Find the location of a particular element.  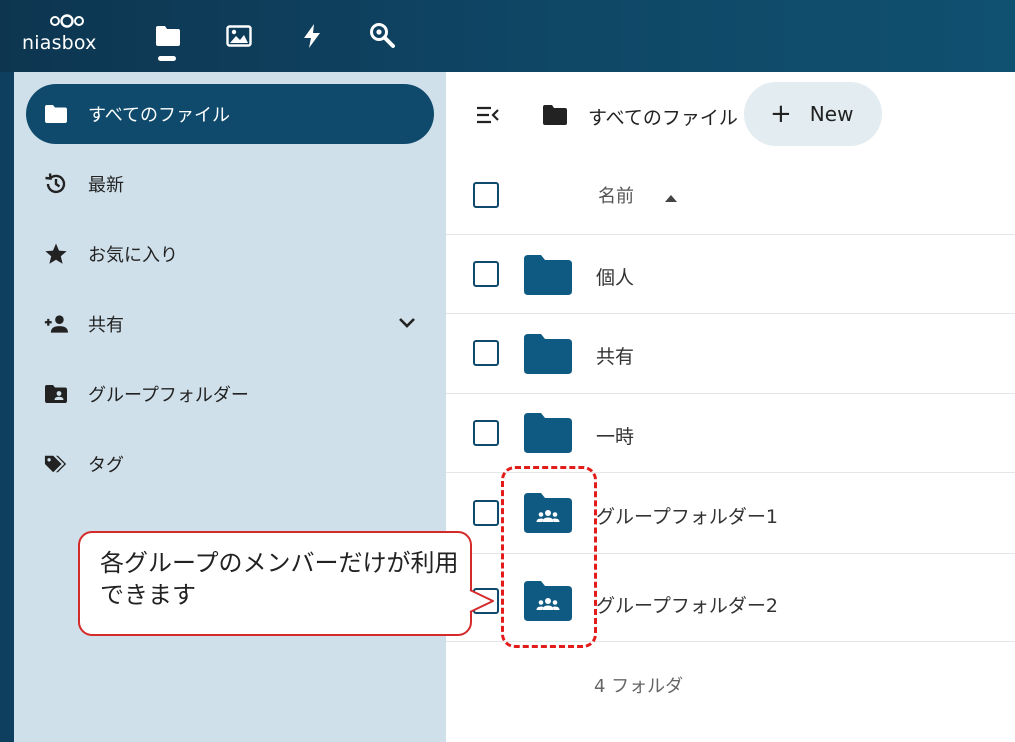

window-edge is located at coordinates (7, 407).